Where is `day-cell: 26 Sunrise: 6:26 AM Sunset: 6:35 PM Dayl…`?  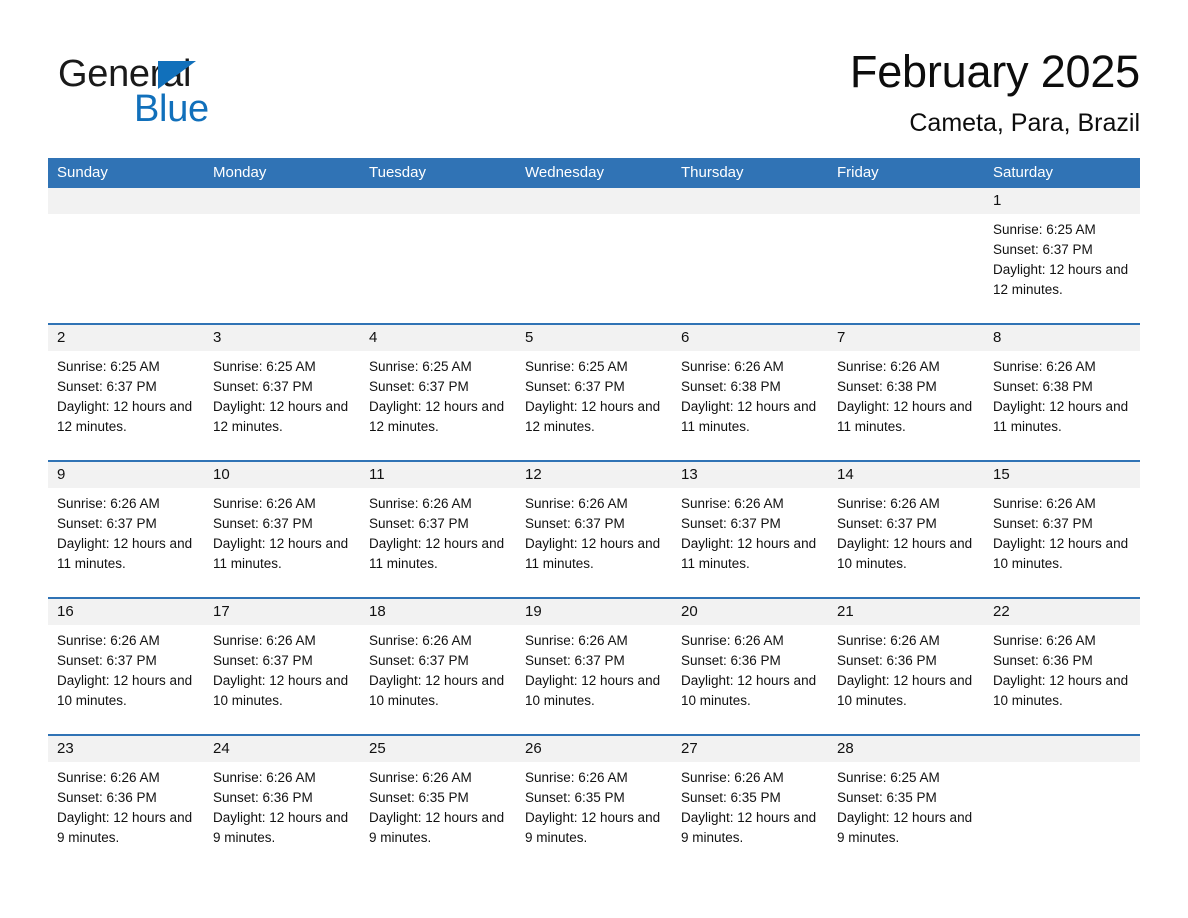
day-cell: 26 Sunrise: 6:26 AM Sunset: 6:35 PM Dayl… is located at coordinates (594, 803).